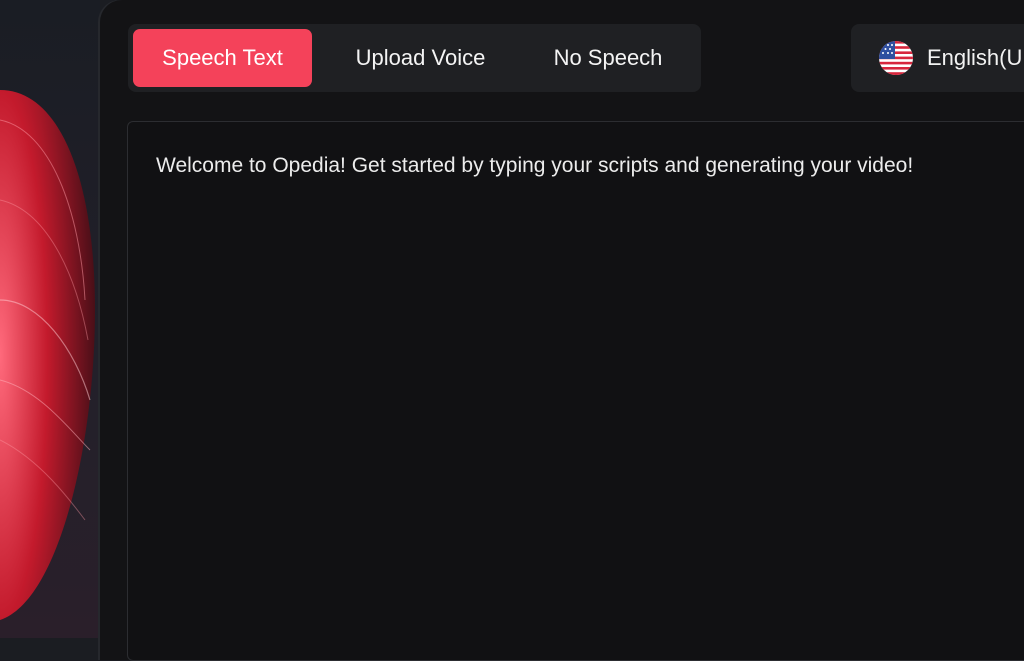 The image size is (1024, 661). Describe the element at coordinates (420, 58) in the screenshot. I see `tab-upload-voice: Upload Voice` at that location.